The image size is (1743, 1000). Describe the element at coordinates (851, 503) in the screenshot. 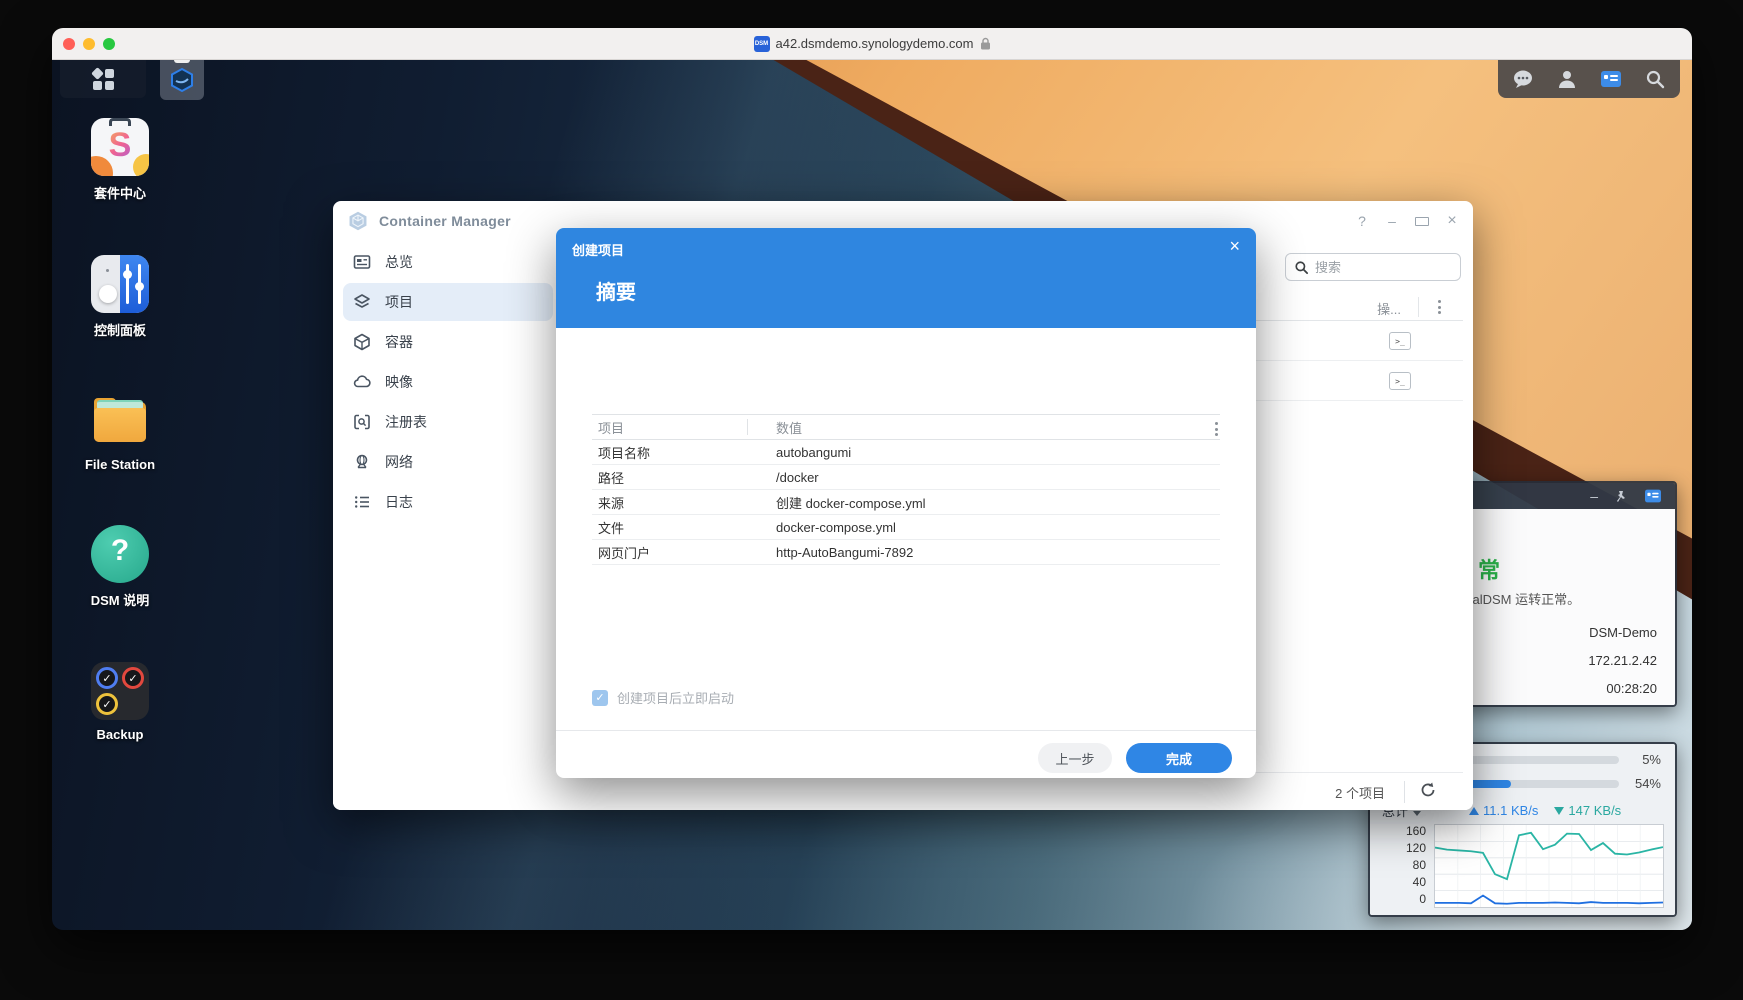

I see `row-value: 创建 docker-compose.yml` at that location.